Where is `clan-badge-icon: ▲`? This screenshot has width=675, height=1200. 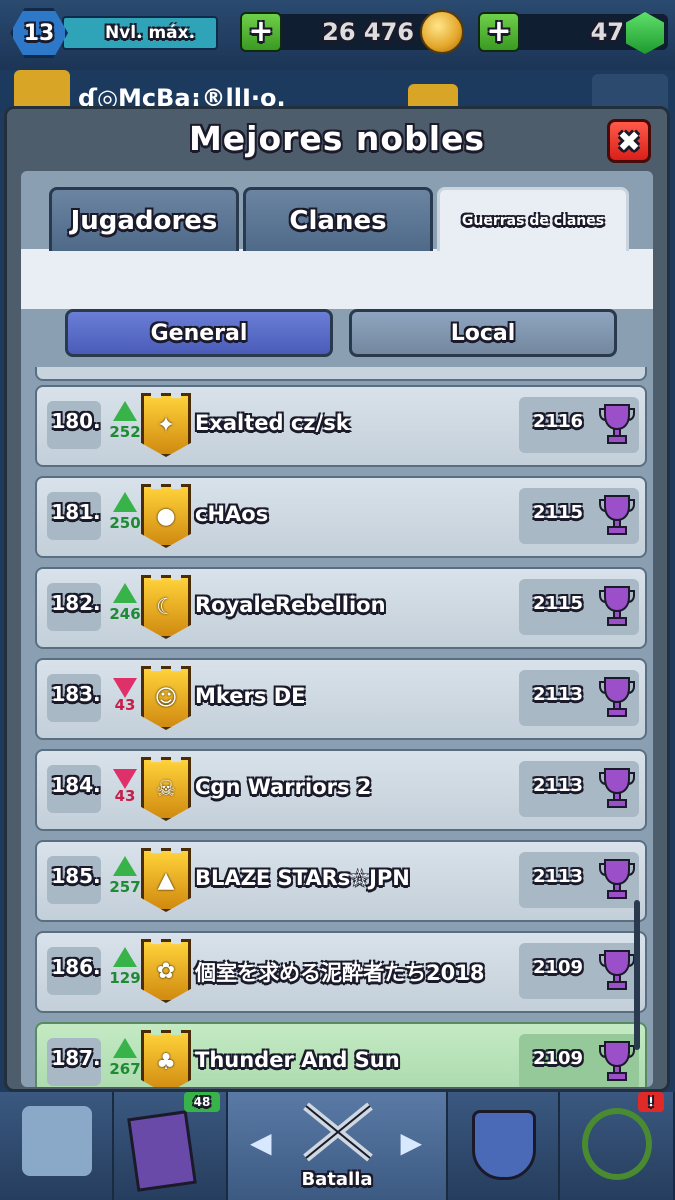
clan-badge-icon: ▲ is located at coordinates (166, 880).